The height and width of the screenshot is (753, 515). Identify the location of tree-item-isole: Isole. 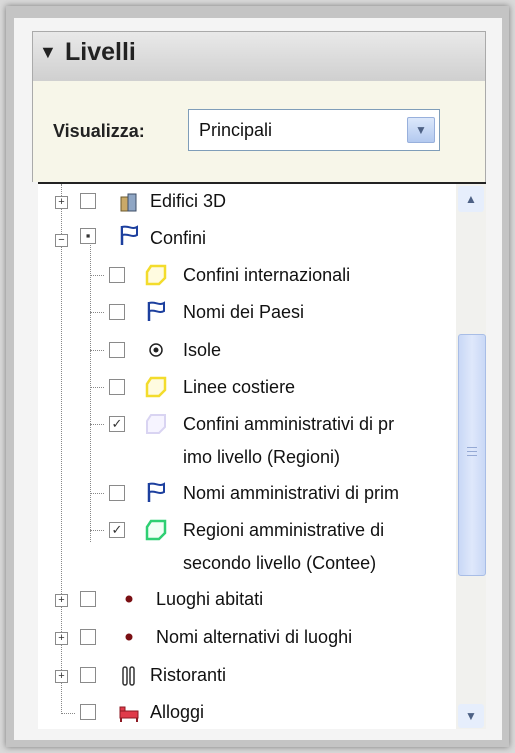
(243, 350).